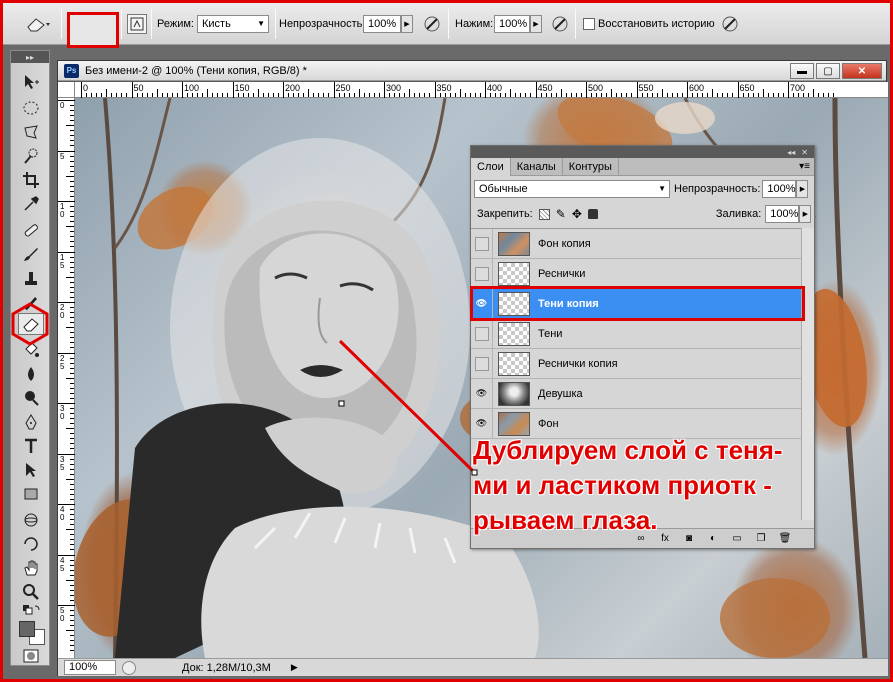 The image size is (893, 682). I want to click on annotation-line-3: рываем глаза., so click(565, 520).